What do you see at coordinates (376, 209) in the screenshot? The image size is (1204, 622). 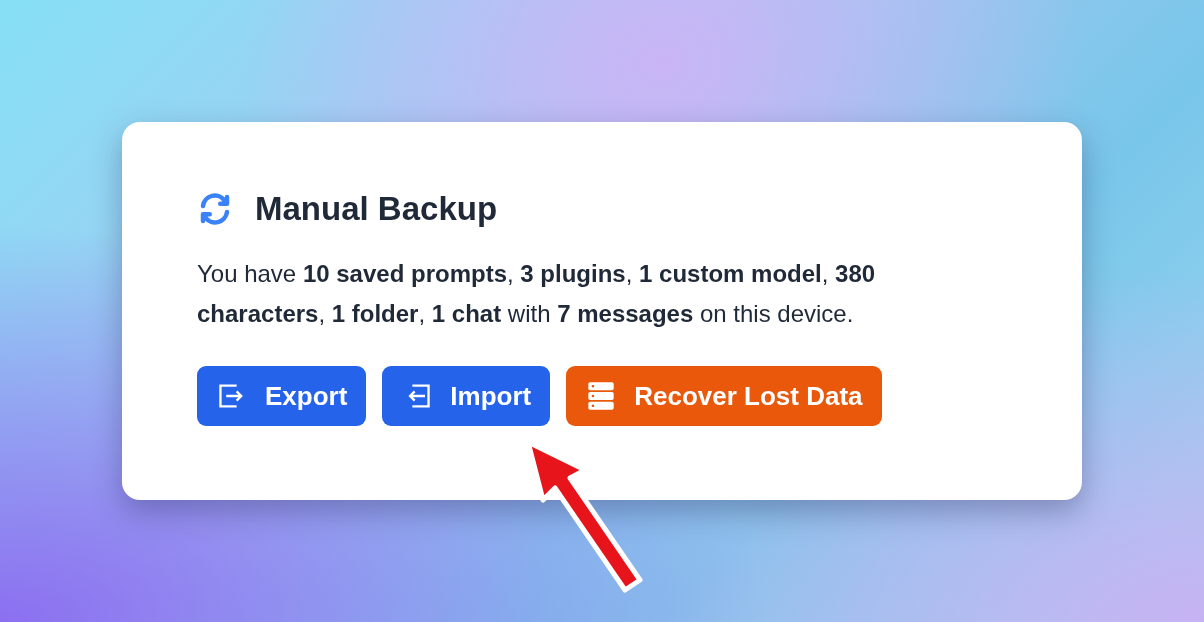 I see `card-title: Manual Backup` at bounding box center [376, 209].